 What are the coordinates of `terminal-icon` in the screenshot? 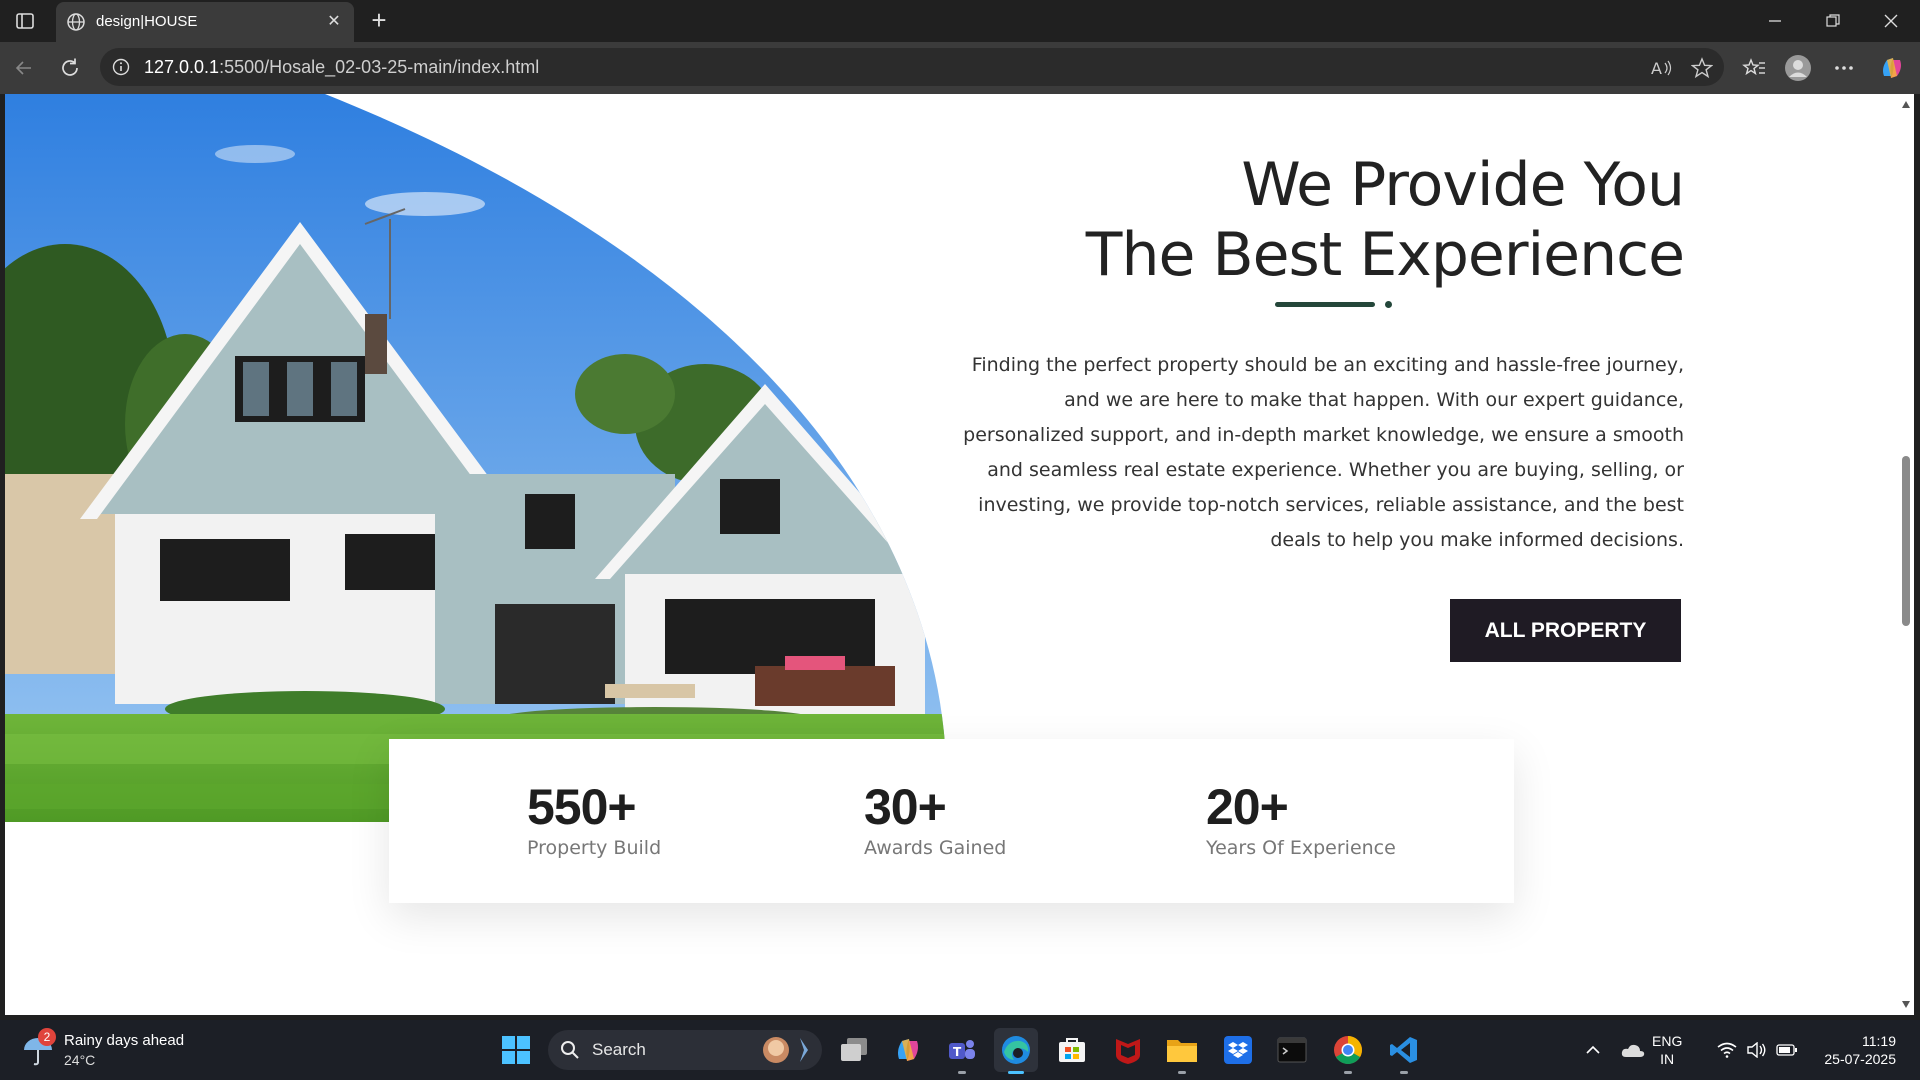 It's located at (1292, 1050).